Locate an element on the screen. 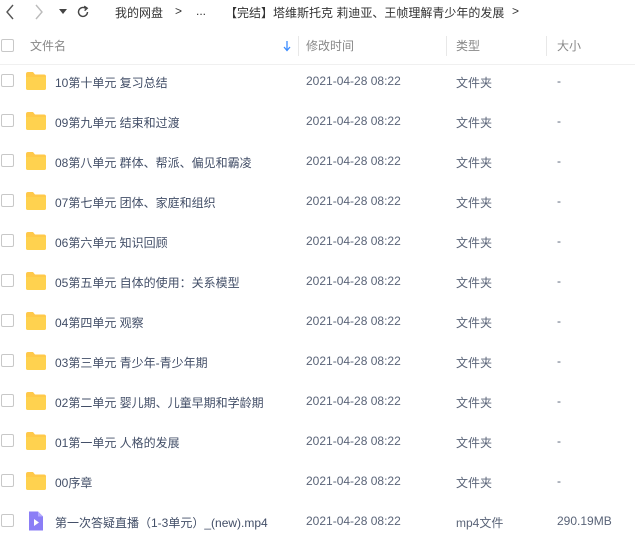 The width and height of the screenshot is (635, 541). column-type-header: 类型 is located at coordinates (468, 46).